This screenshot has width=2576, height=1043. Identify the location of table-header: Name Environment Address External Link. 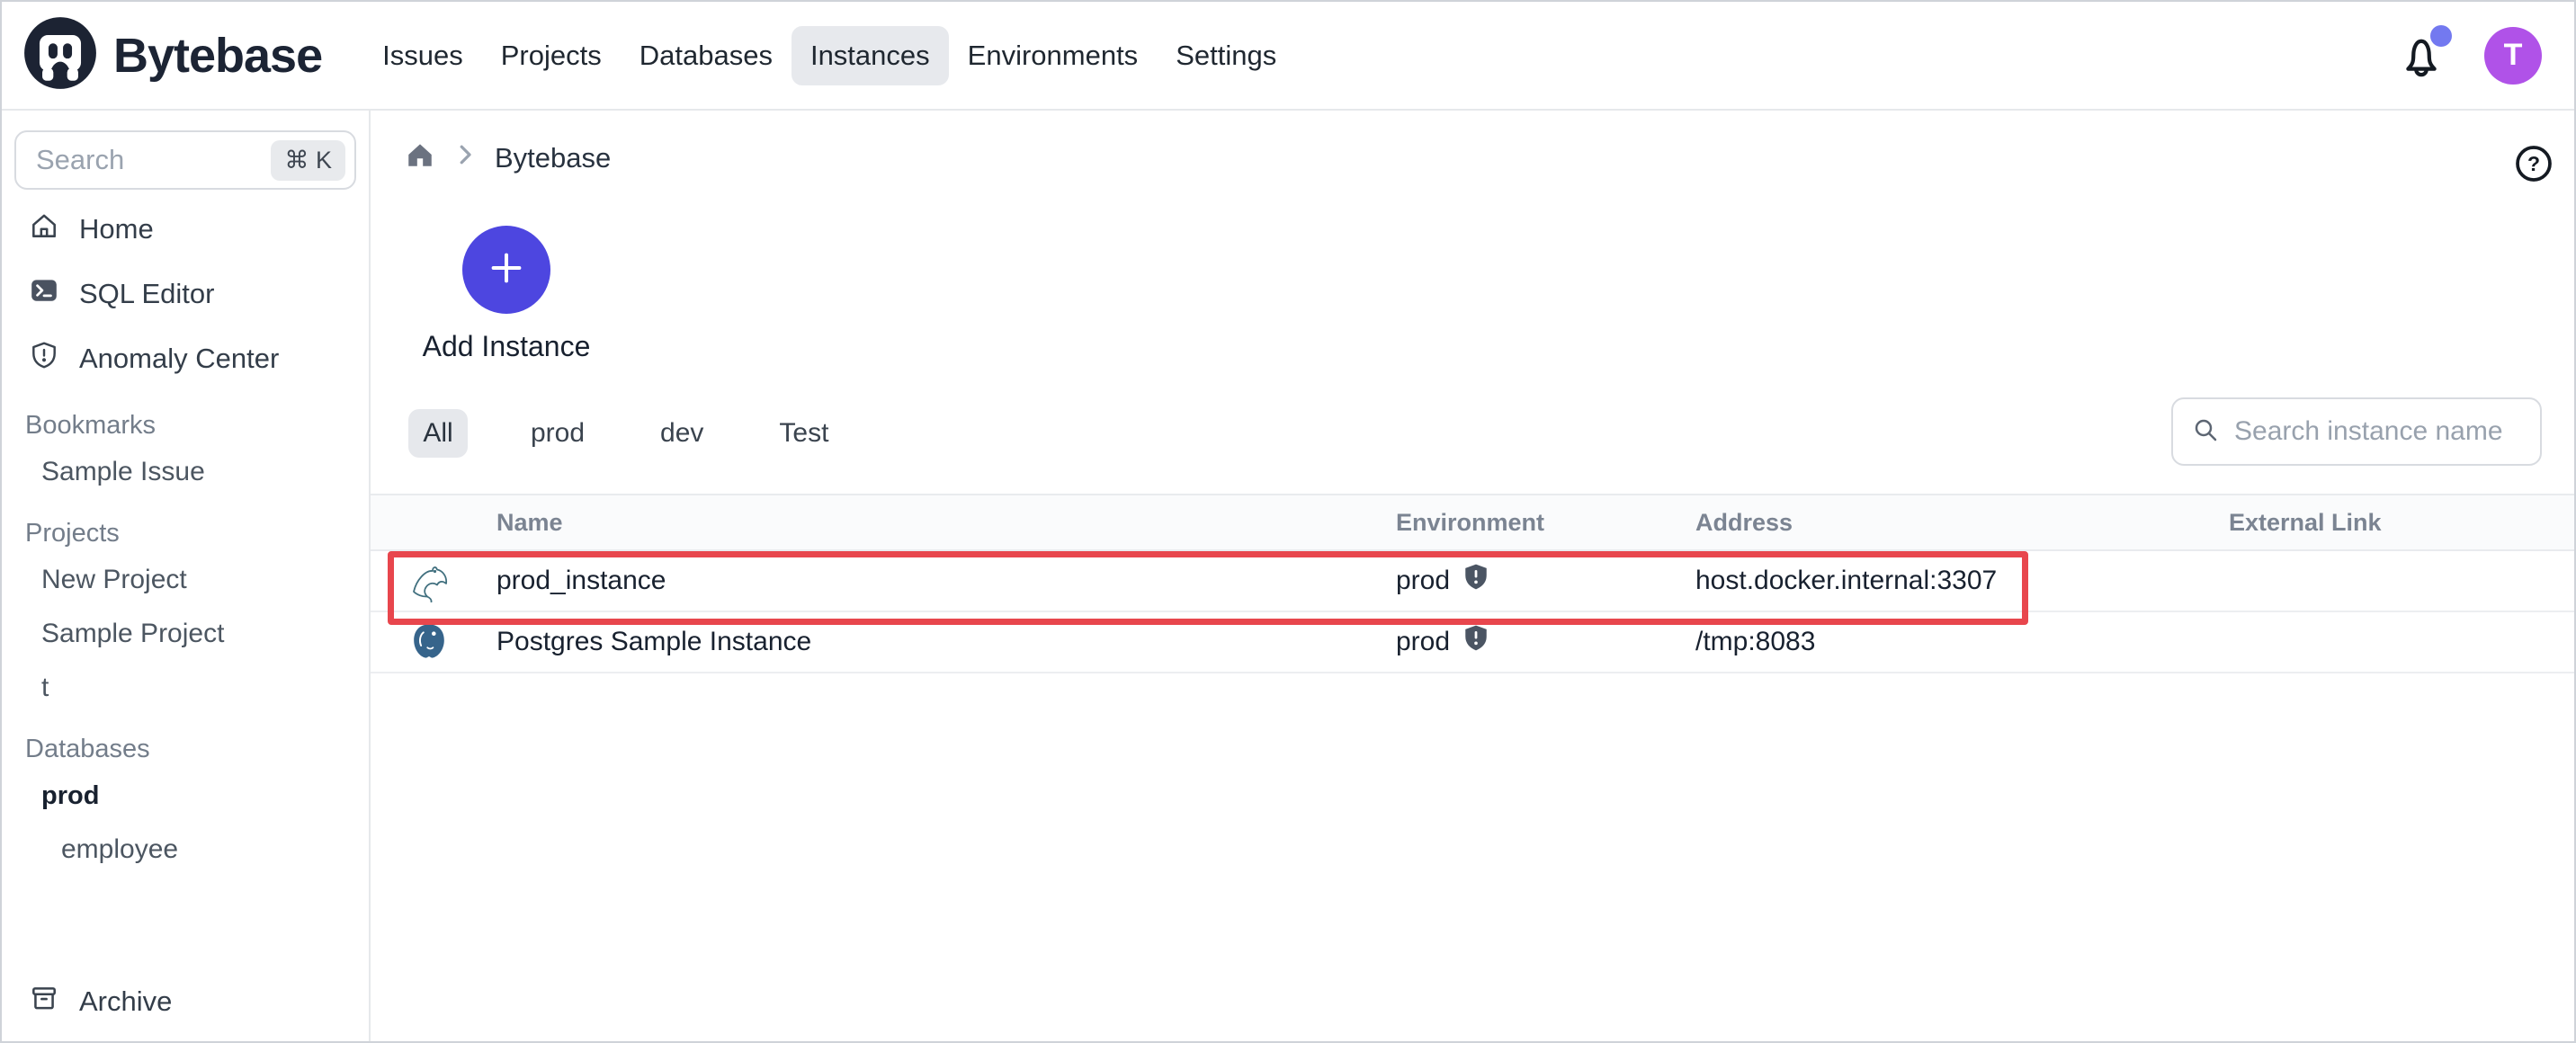
(1472, 522).